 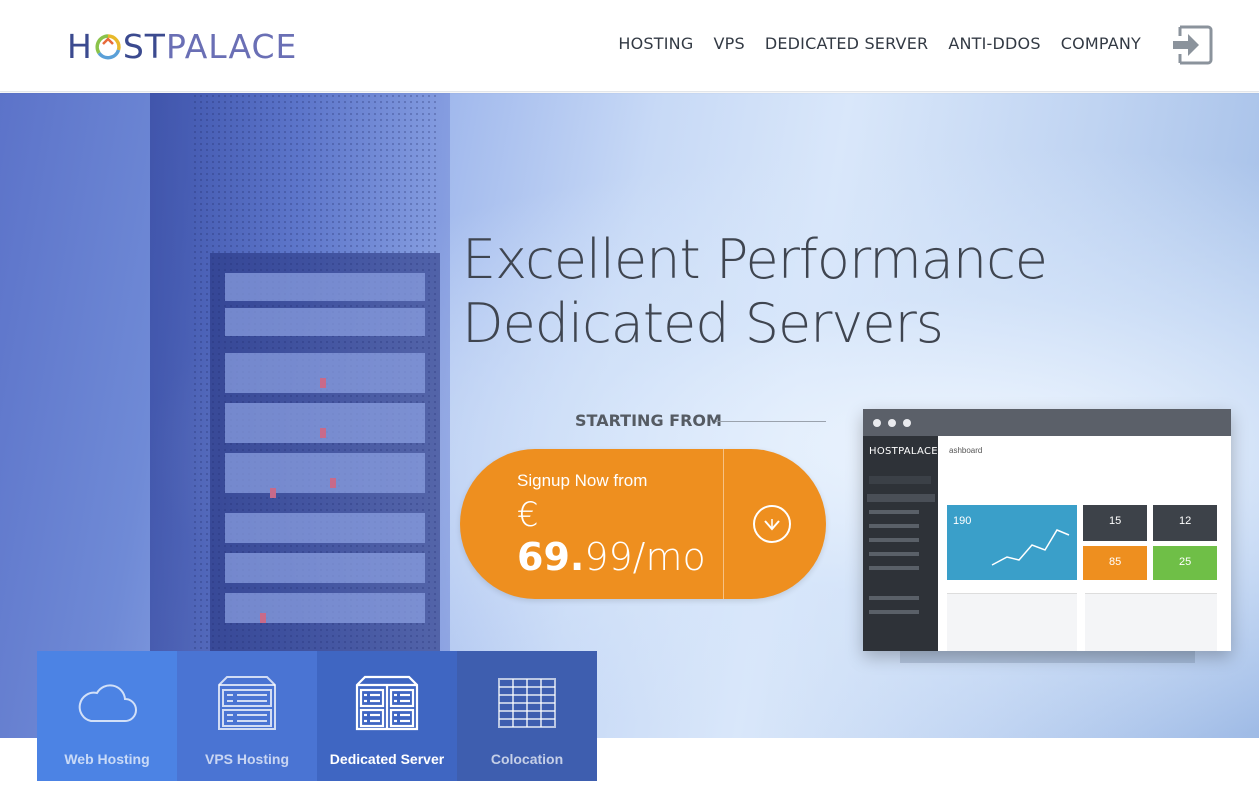 What do you see at coordinates (527, 703) in the screenshot?
I see `colocation-rack-icon` at bounding box center [527, 703].